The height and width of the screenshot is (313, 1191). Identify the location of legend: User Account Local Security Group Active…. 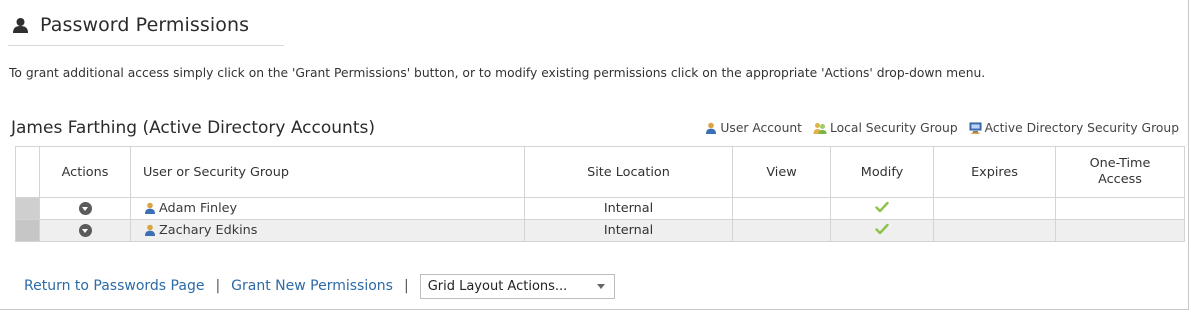
(936, 128).